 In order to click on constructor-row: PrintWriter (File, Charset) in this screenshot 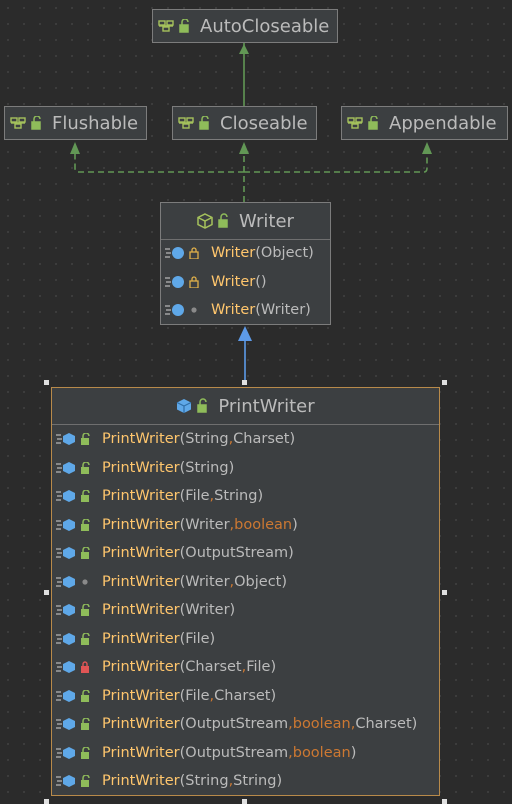, I will do `click(245, 696)`.